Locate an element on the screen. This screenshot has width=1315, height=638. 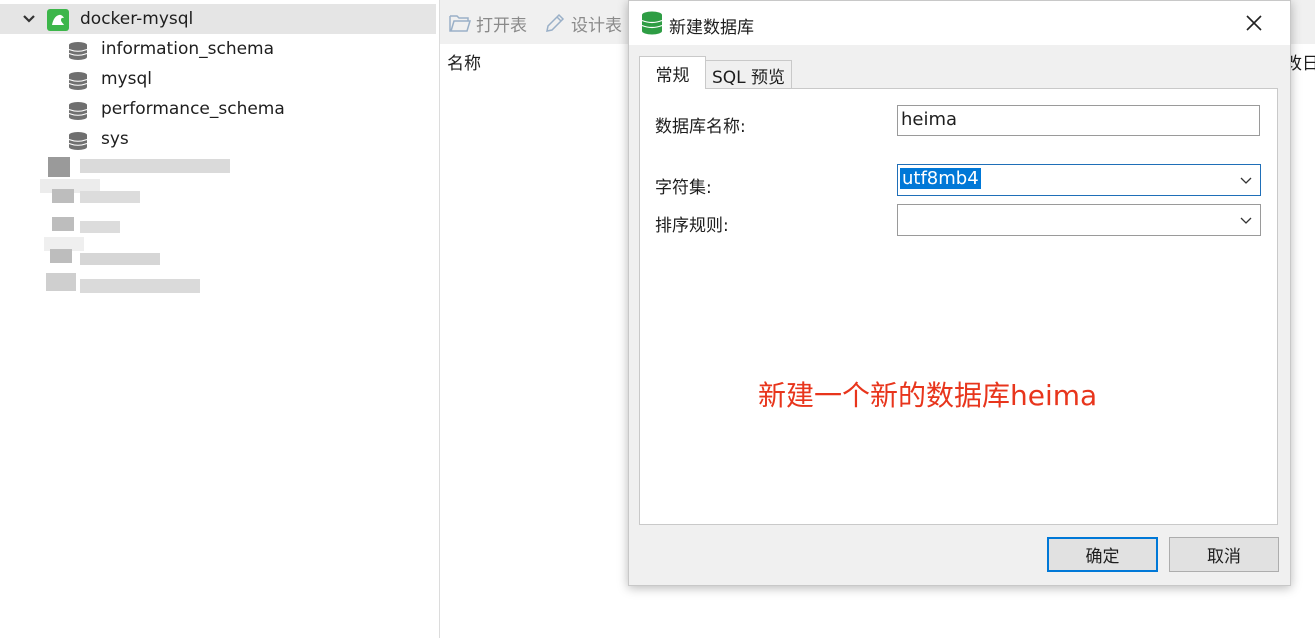
design-table-label: 设计表 is located at coordinates (596, 25).